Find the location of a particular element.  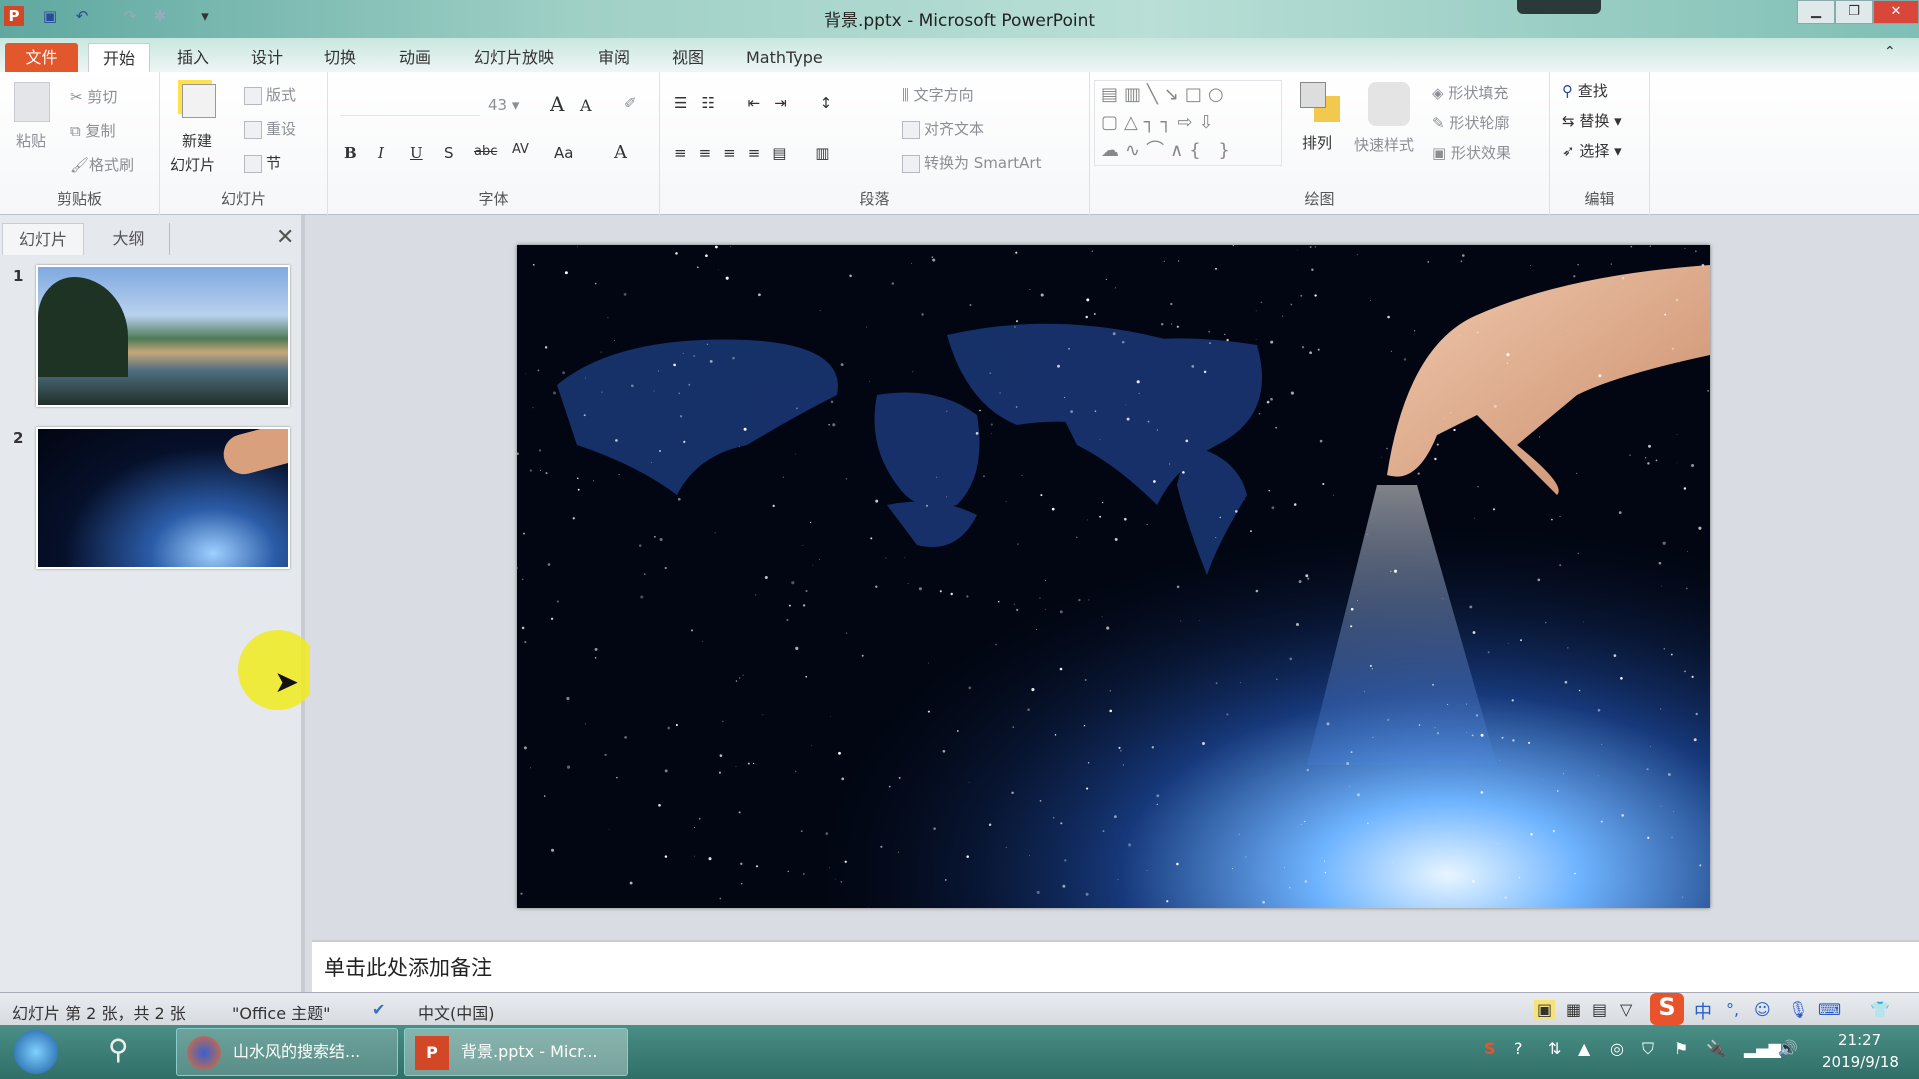

sogou-tray-icon: S is located at coordinates (1490, 1048).